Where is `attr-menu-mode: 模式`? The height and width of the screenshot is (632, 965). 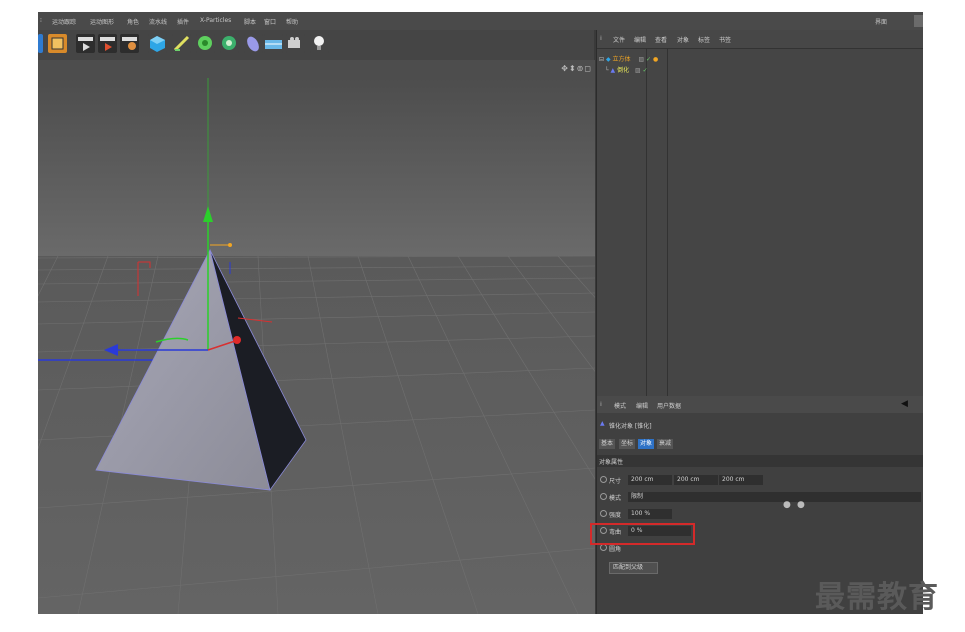 attr-menu-mode: 模式 is located at coordinates (620, 405).